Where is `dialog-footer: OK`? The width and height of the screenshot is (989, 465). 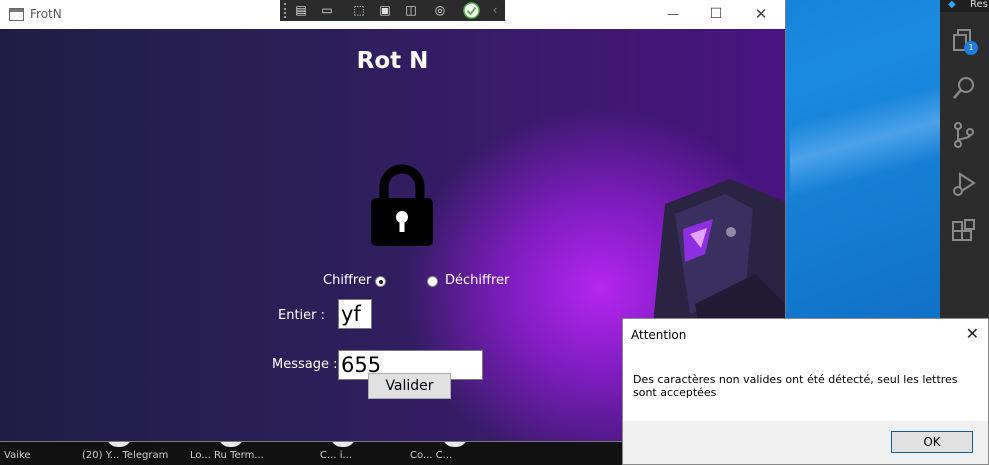 dialog-footer: OK is located at coordinates (805, 442).